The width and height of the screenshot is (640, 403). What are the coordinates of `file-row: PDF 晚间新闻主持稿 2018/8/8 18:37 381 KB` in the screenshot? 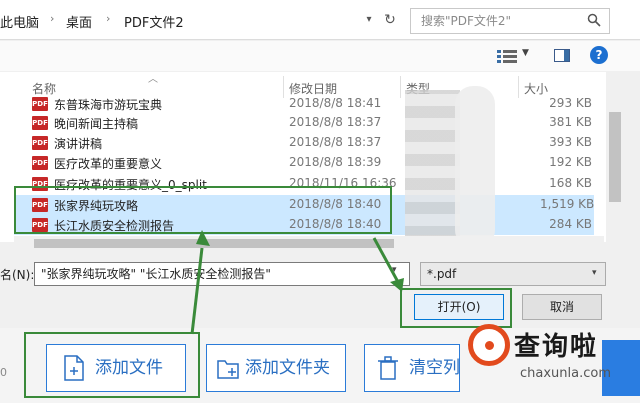 It's located at (304, 123).